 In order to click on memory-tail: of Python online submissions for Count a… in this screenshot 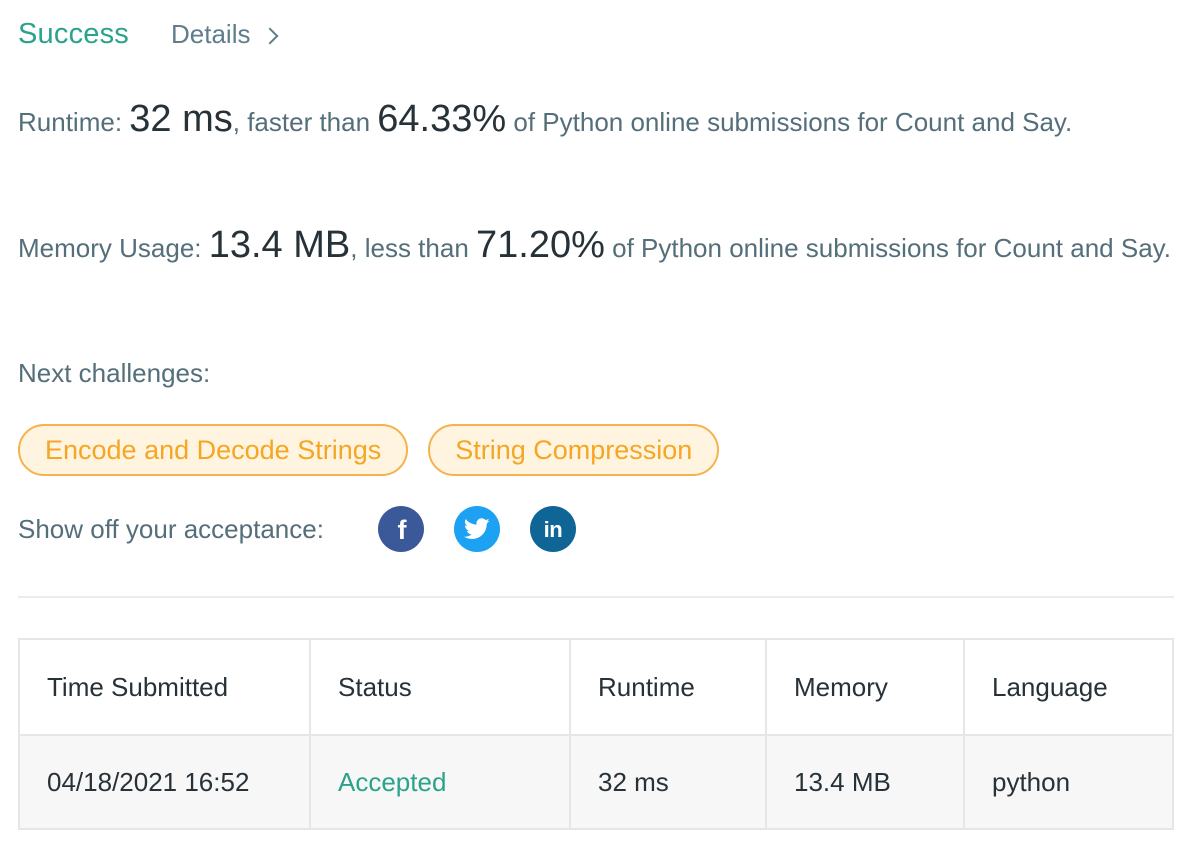, I will do `click(887, 248)`.